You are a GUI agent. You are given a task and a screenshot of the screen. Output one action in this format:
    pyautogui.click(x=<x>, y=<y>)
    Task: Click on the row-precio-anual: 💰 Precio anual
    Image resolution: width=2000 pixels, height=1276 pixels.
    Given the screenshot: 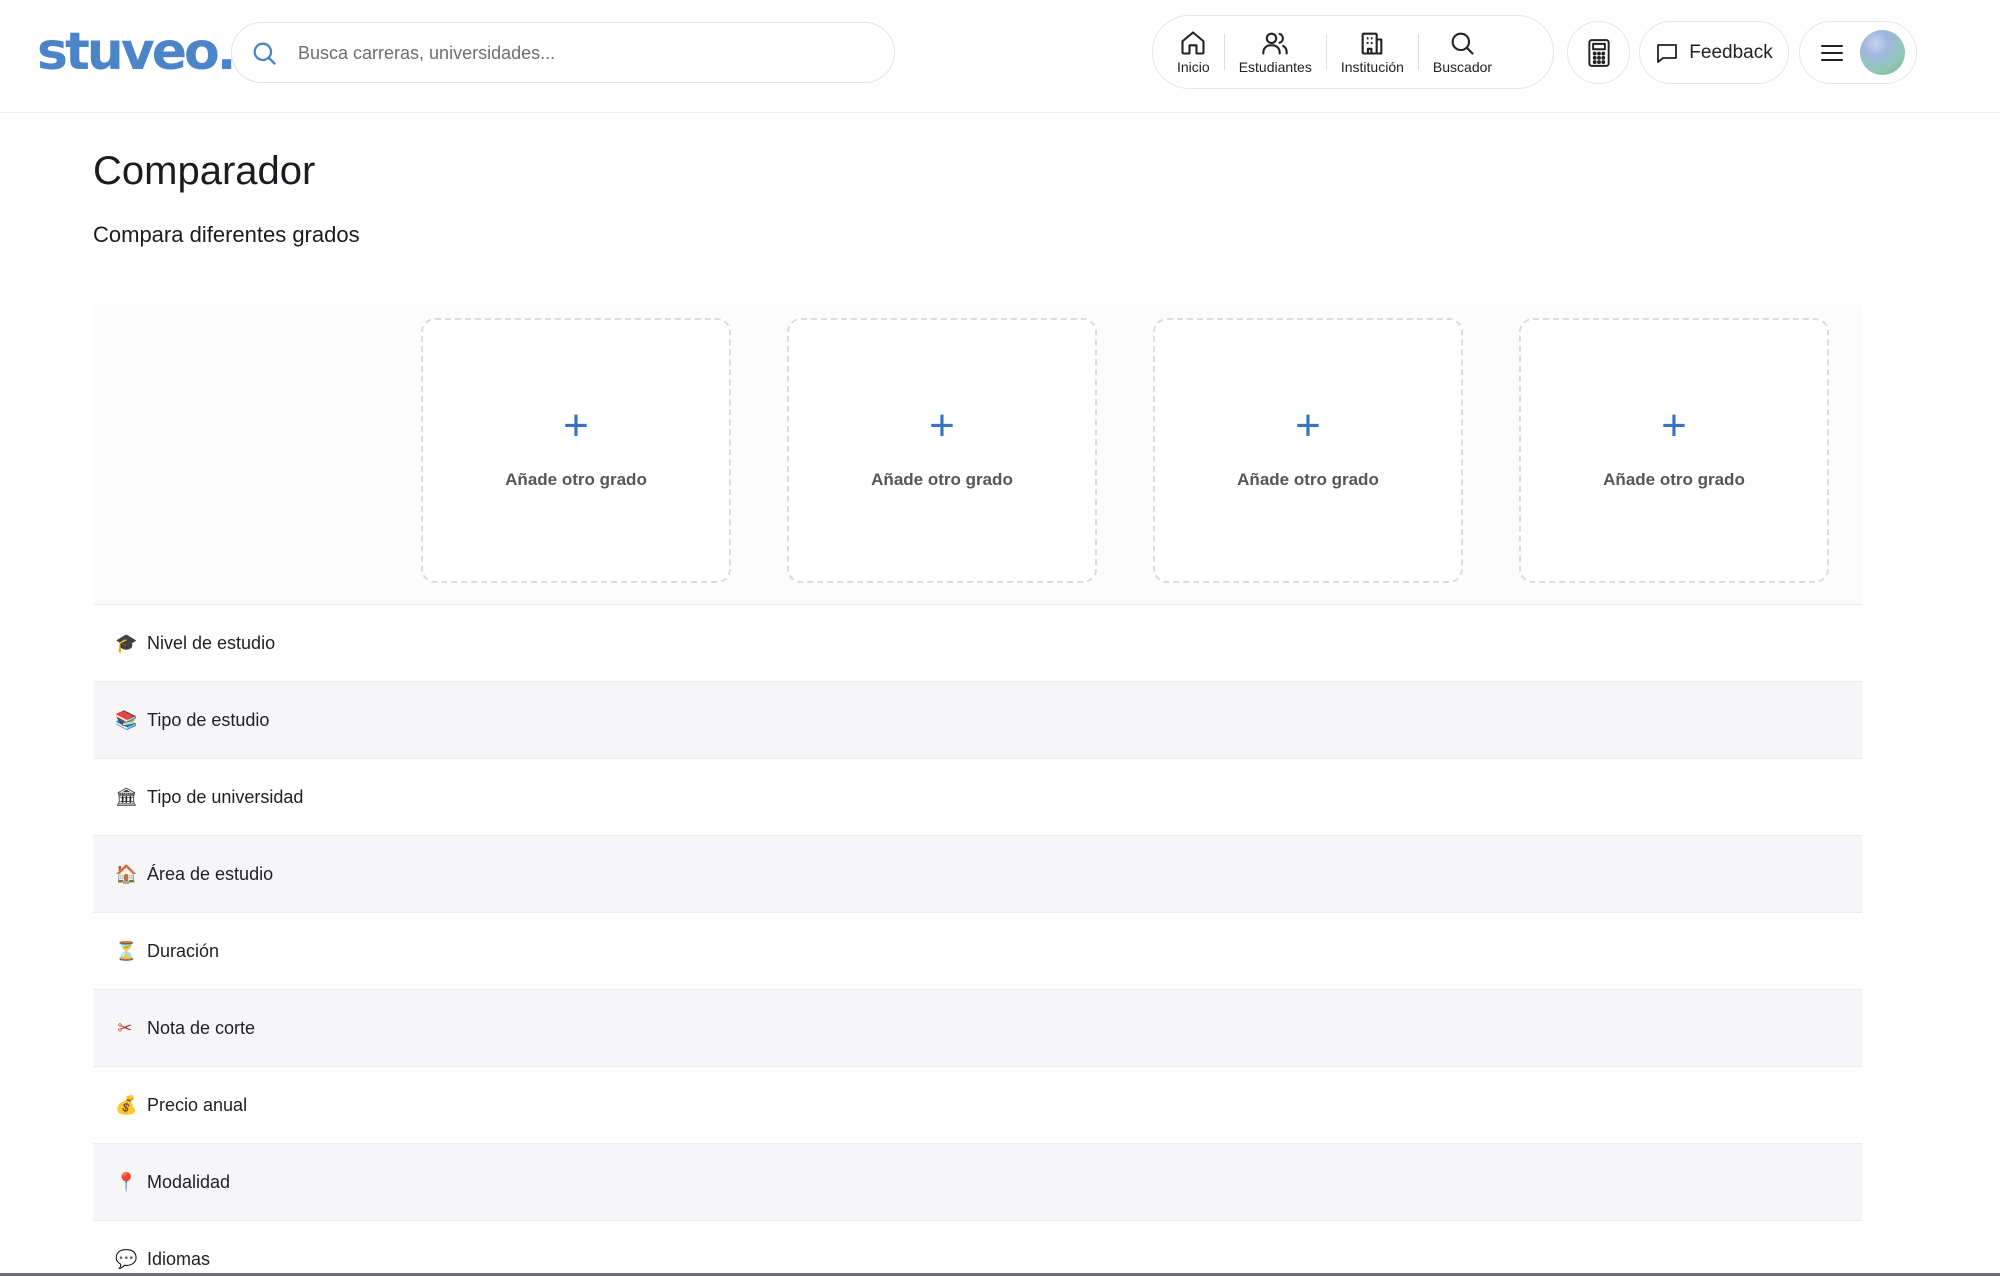 What is the action you would take?
    pyautogui.click(x=977, y=1105)
    